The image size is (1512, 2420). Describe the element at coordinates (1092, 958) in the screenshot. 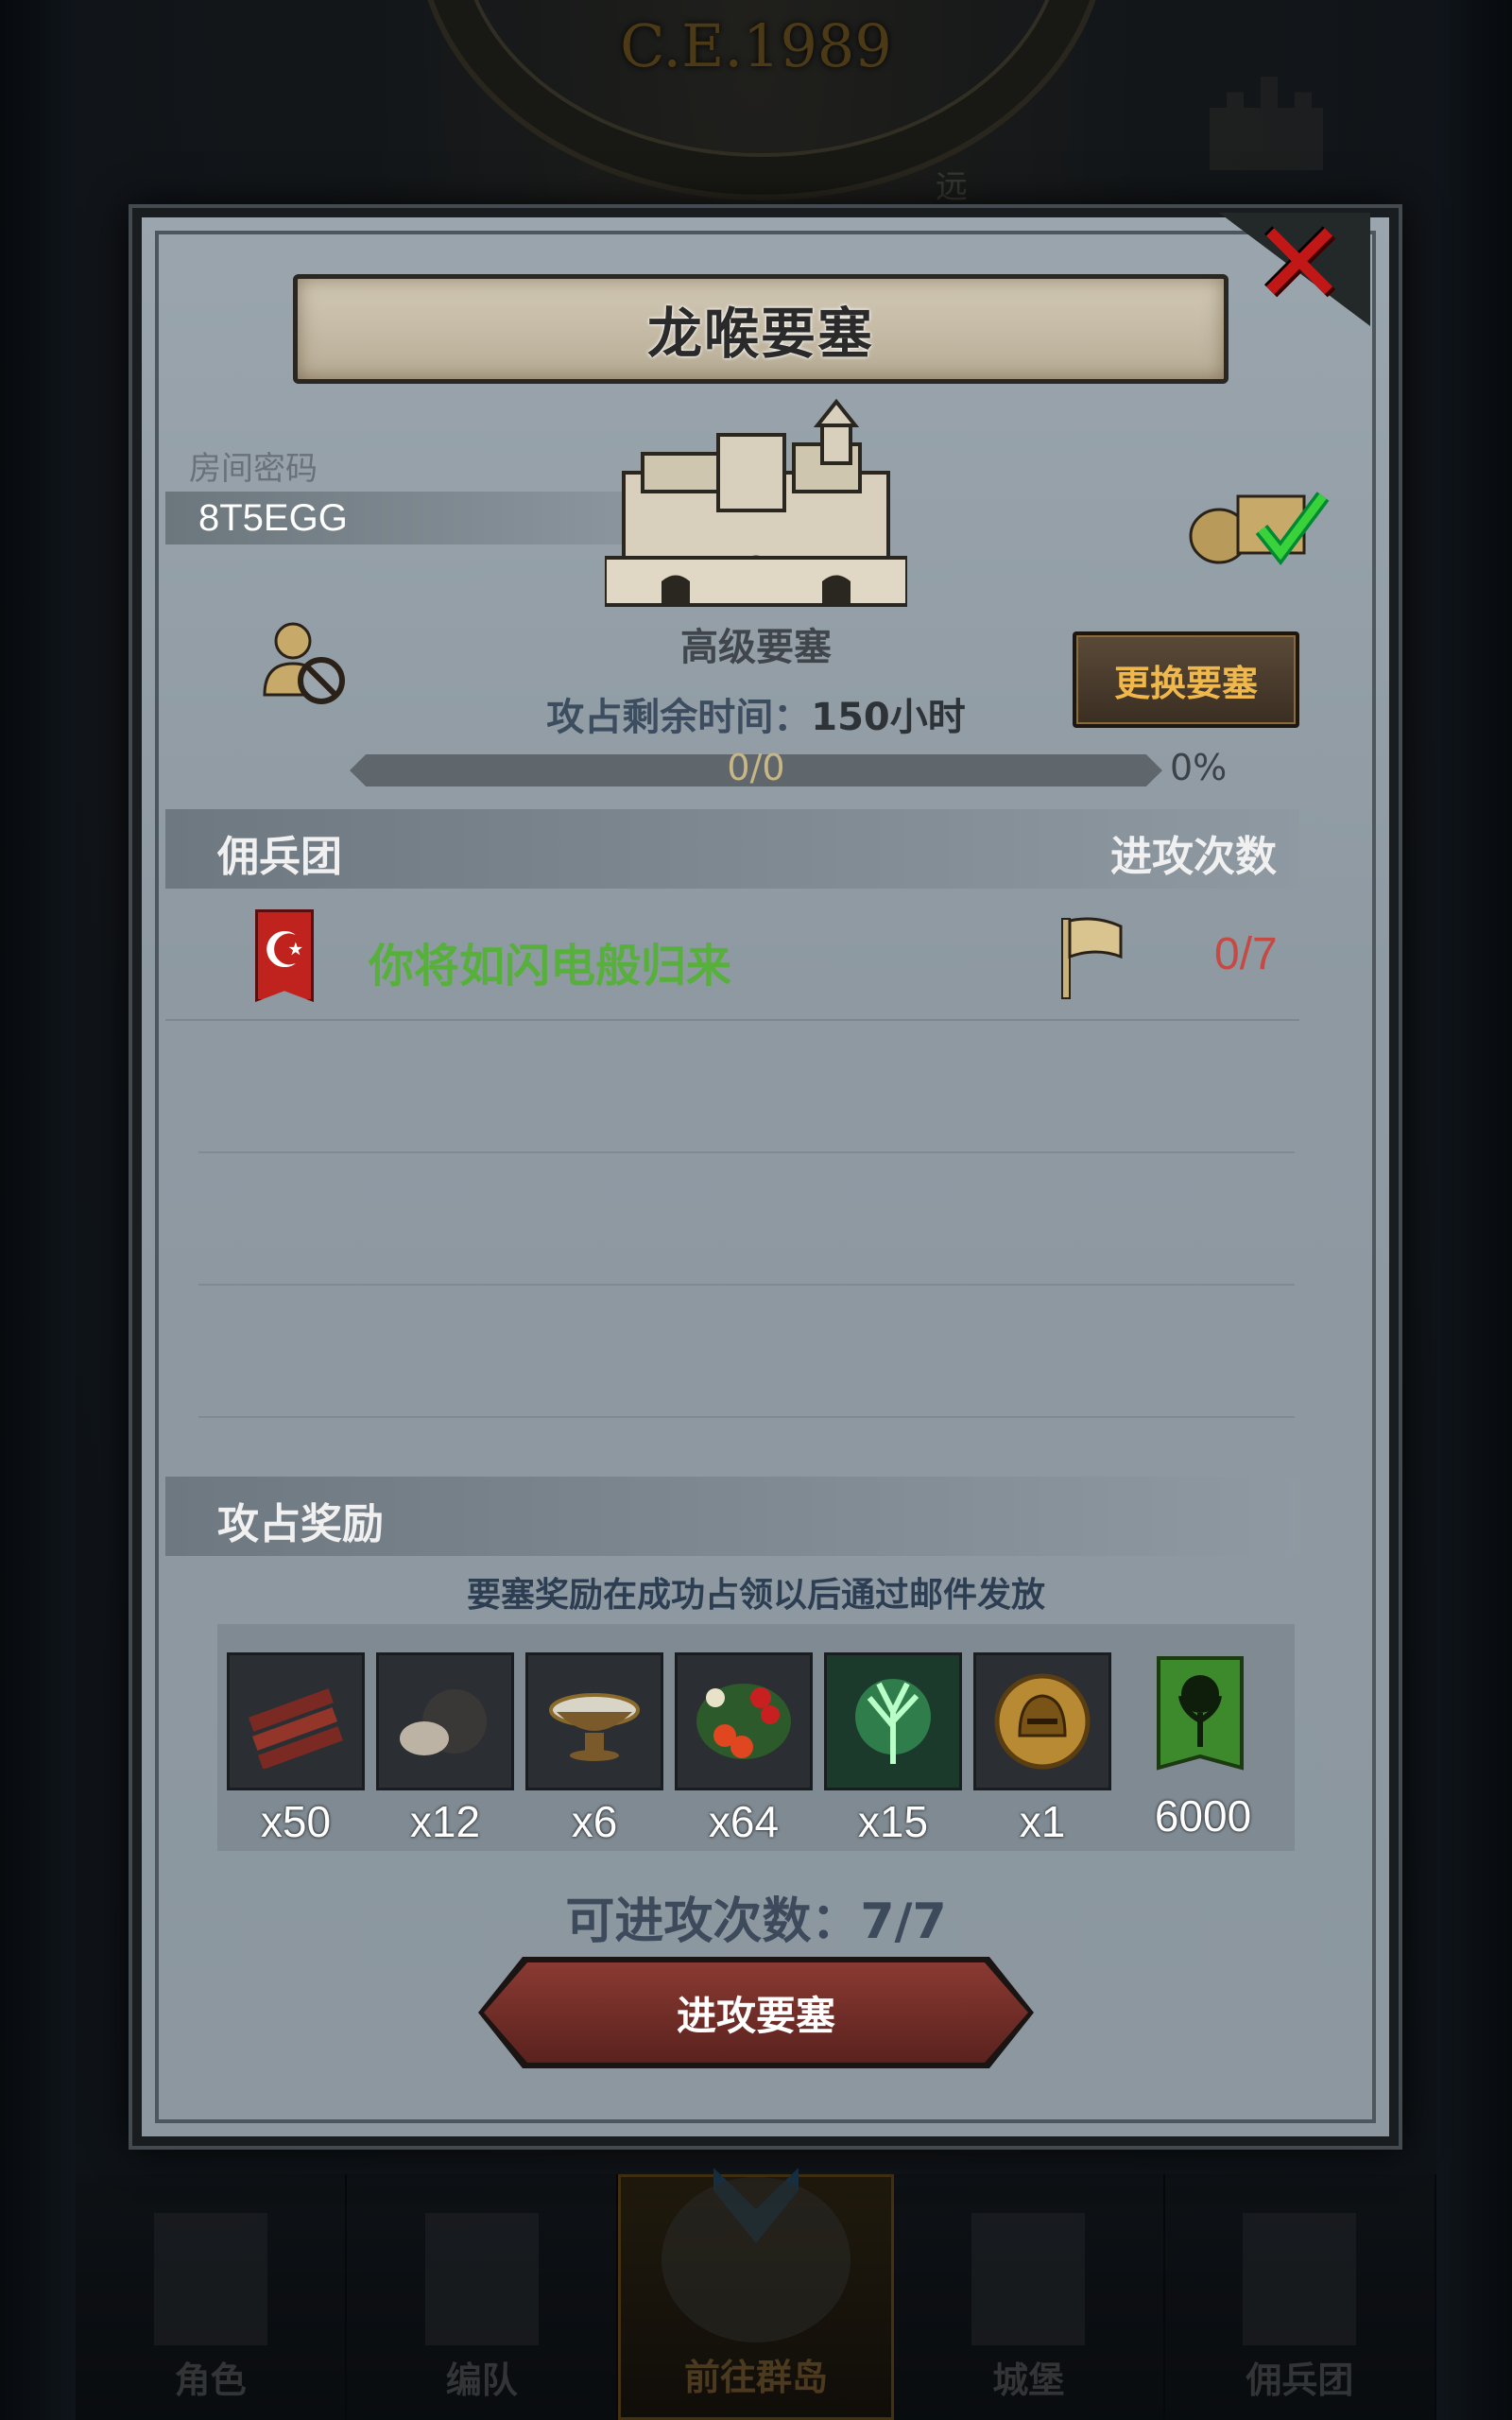

I see `flag-icon` at that location.